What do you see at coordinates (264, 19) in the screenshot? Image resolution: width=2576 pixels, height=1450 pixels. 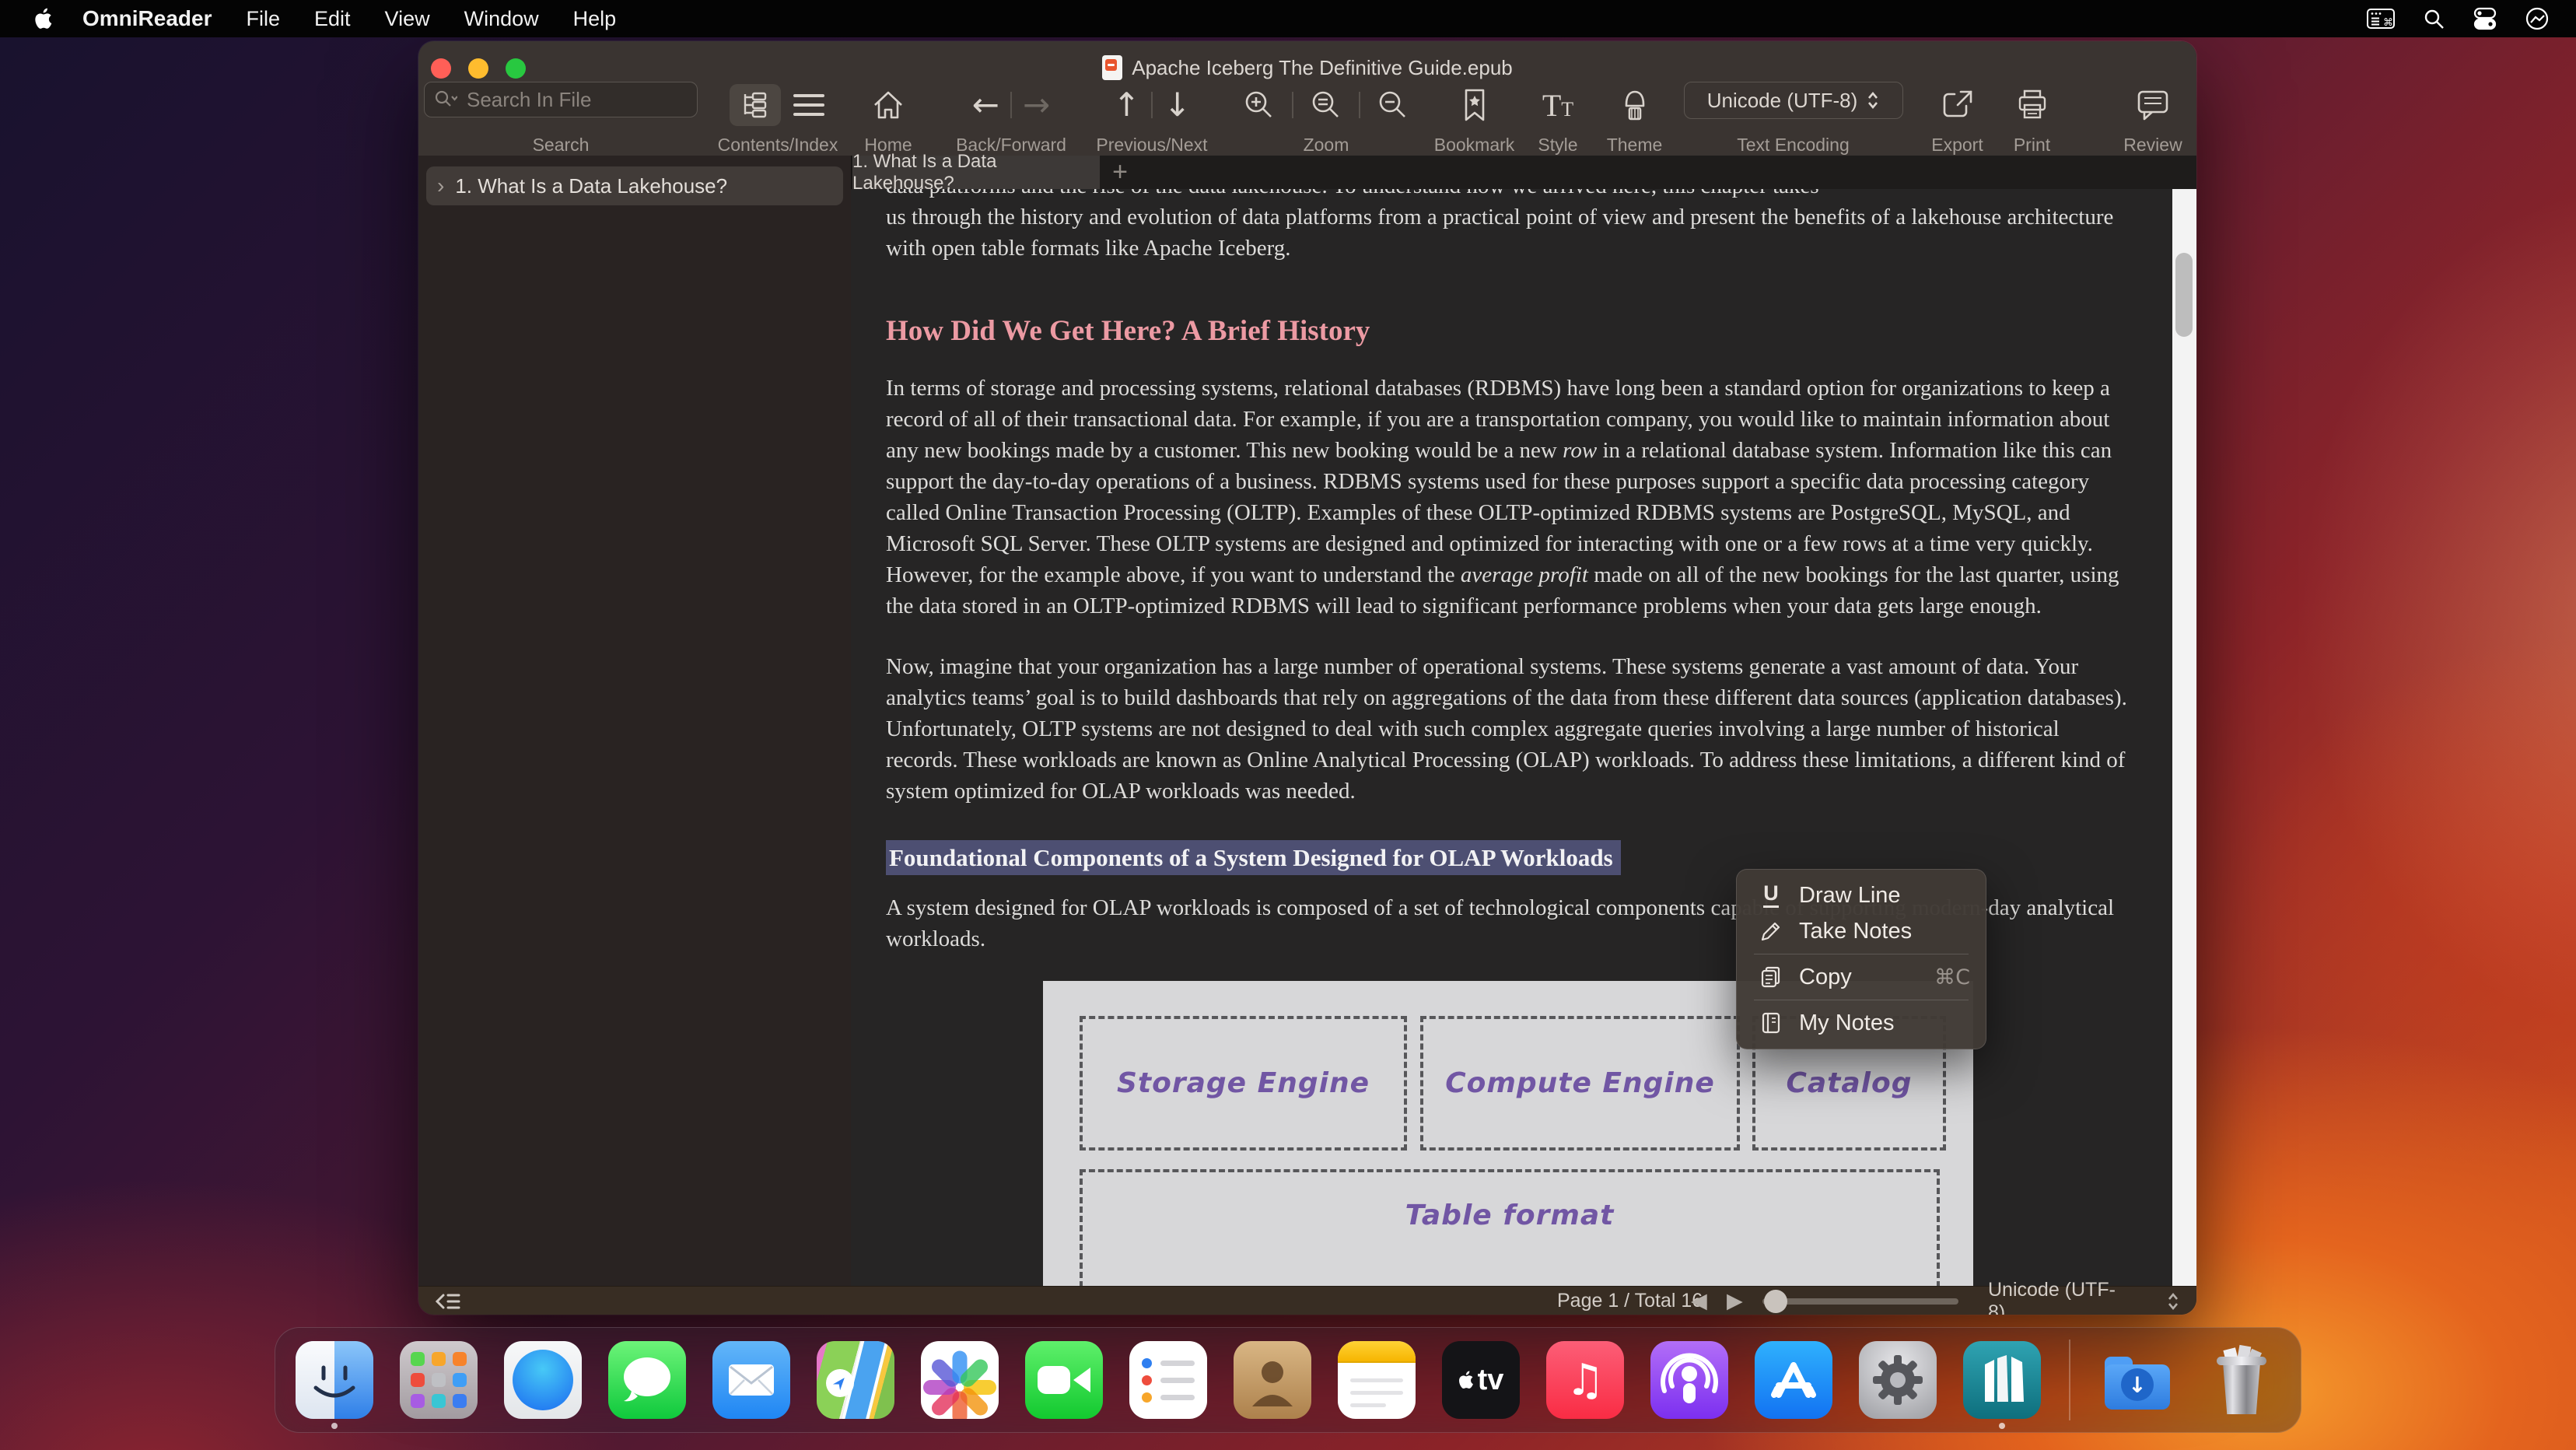 I see `menu-file: File` at bounding box center [264, 19].